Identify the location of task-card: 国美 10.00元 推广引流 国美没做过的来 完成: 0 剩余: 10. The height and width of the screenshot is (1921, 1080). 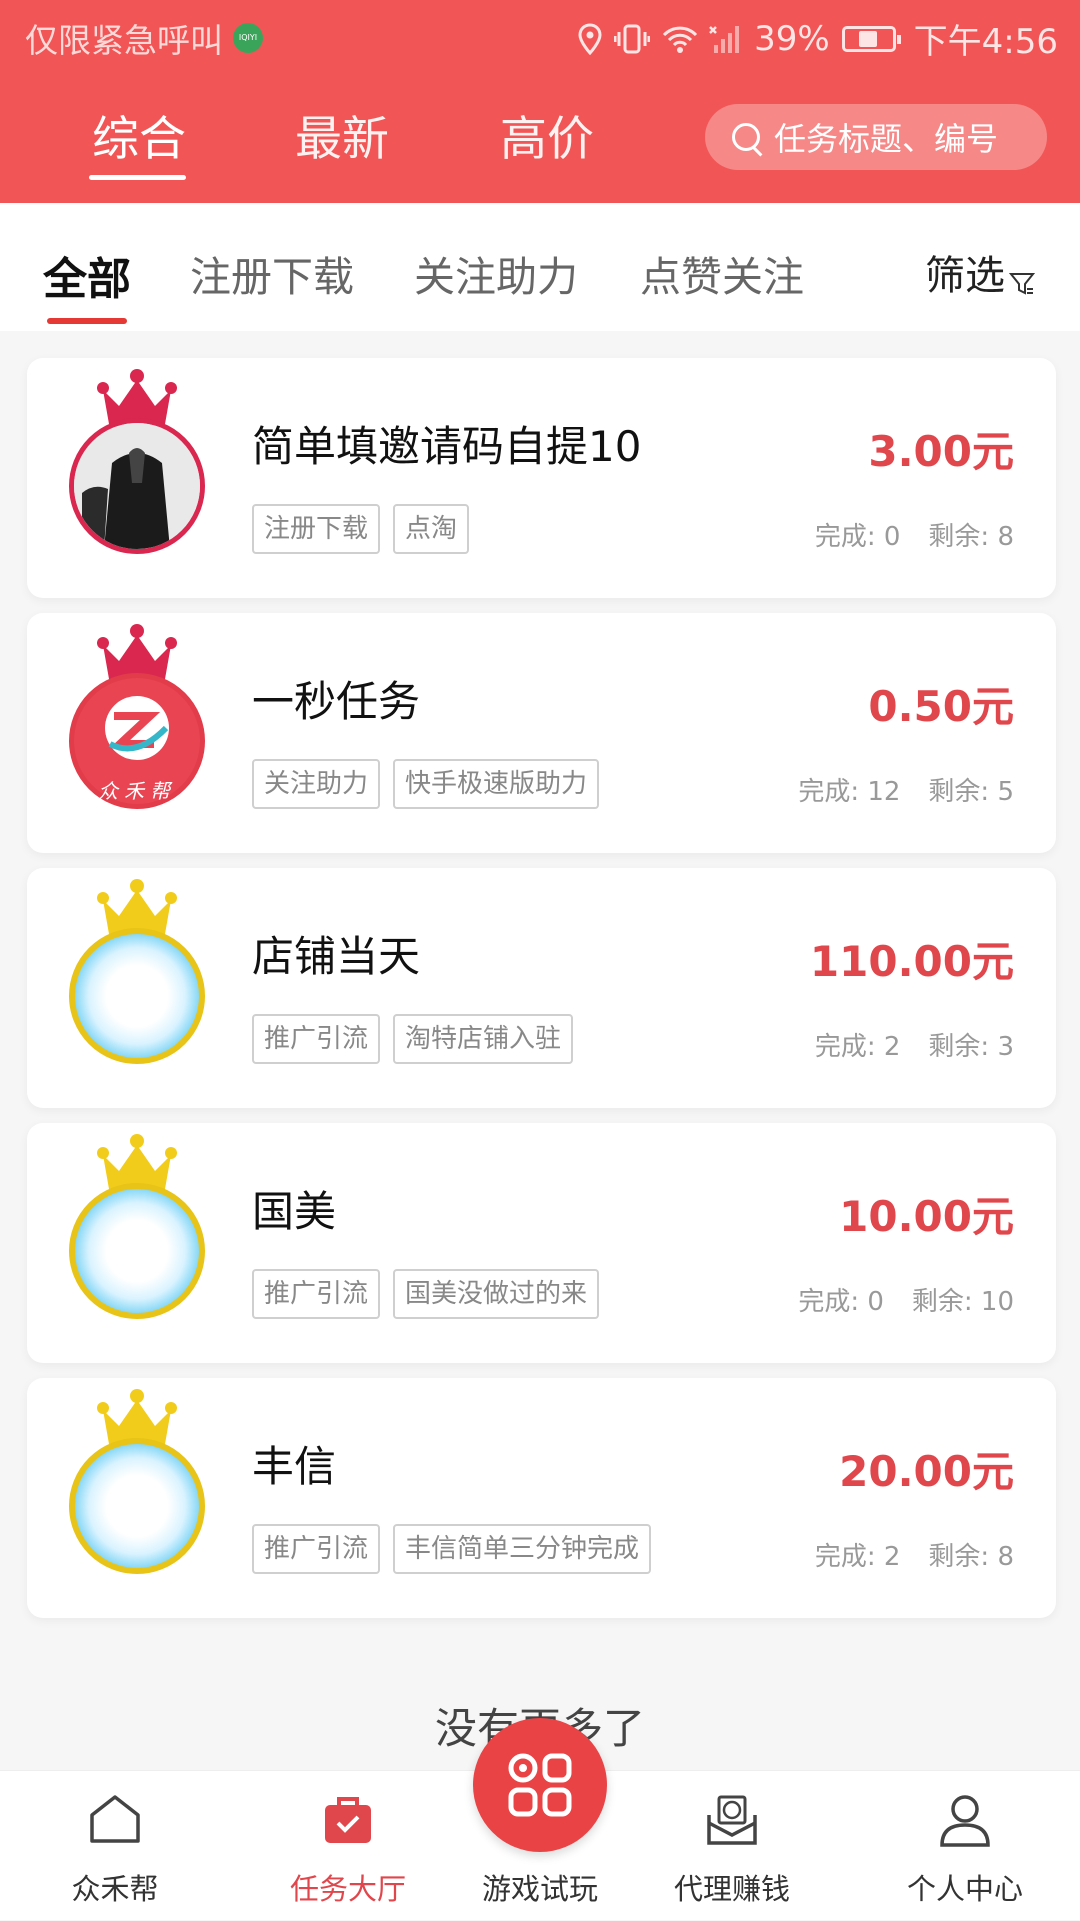
(541, 1243).